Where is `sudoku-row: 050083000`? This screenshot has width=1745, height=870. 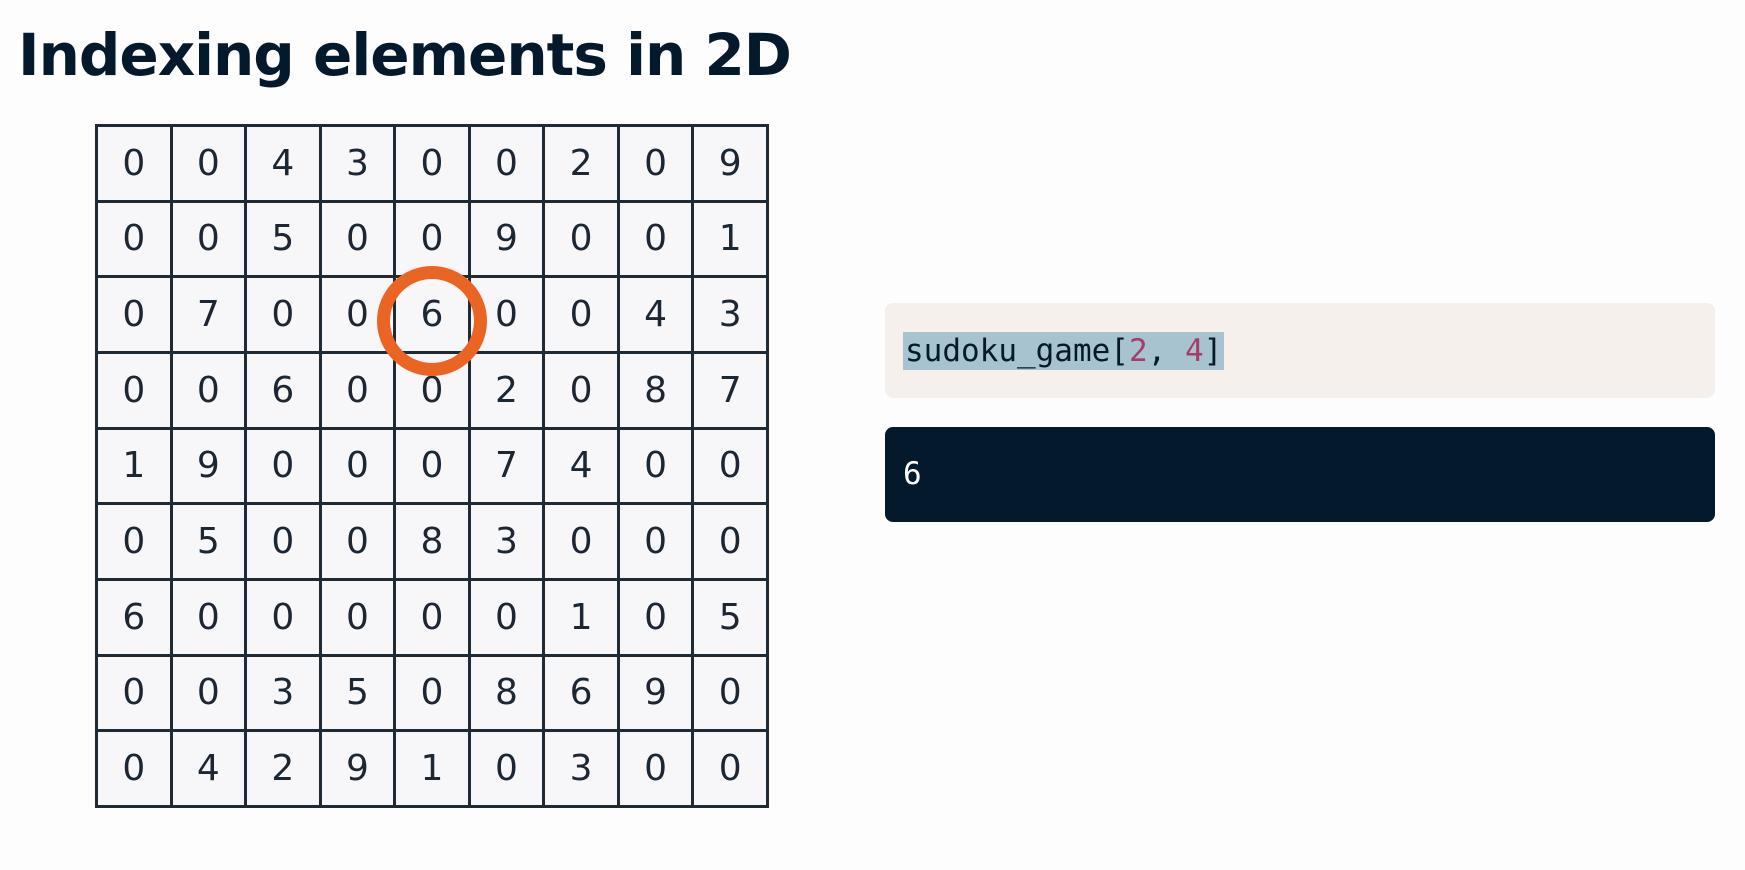
sudoku-row: 050083000 is located at coordinates (432, 541).